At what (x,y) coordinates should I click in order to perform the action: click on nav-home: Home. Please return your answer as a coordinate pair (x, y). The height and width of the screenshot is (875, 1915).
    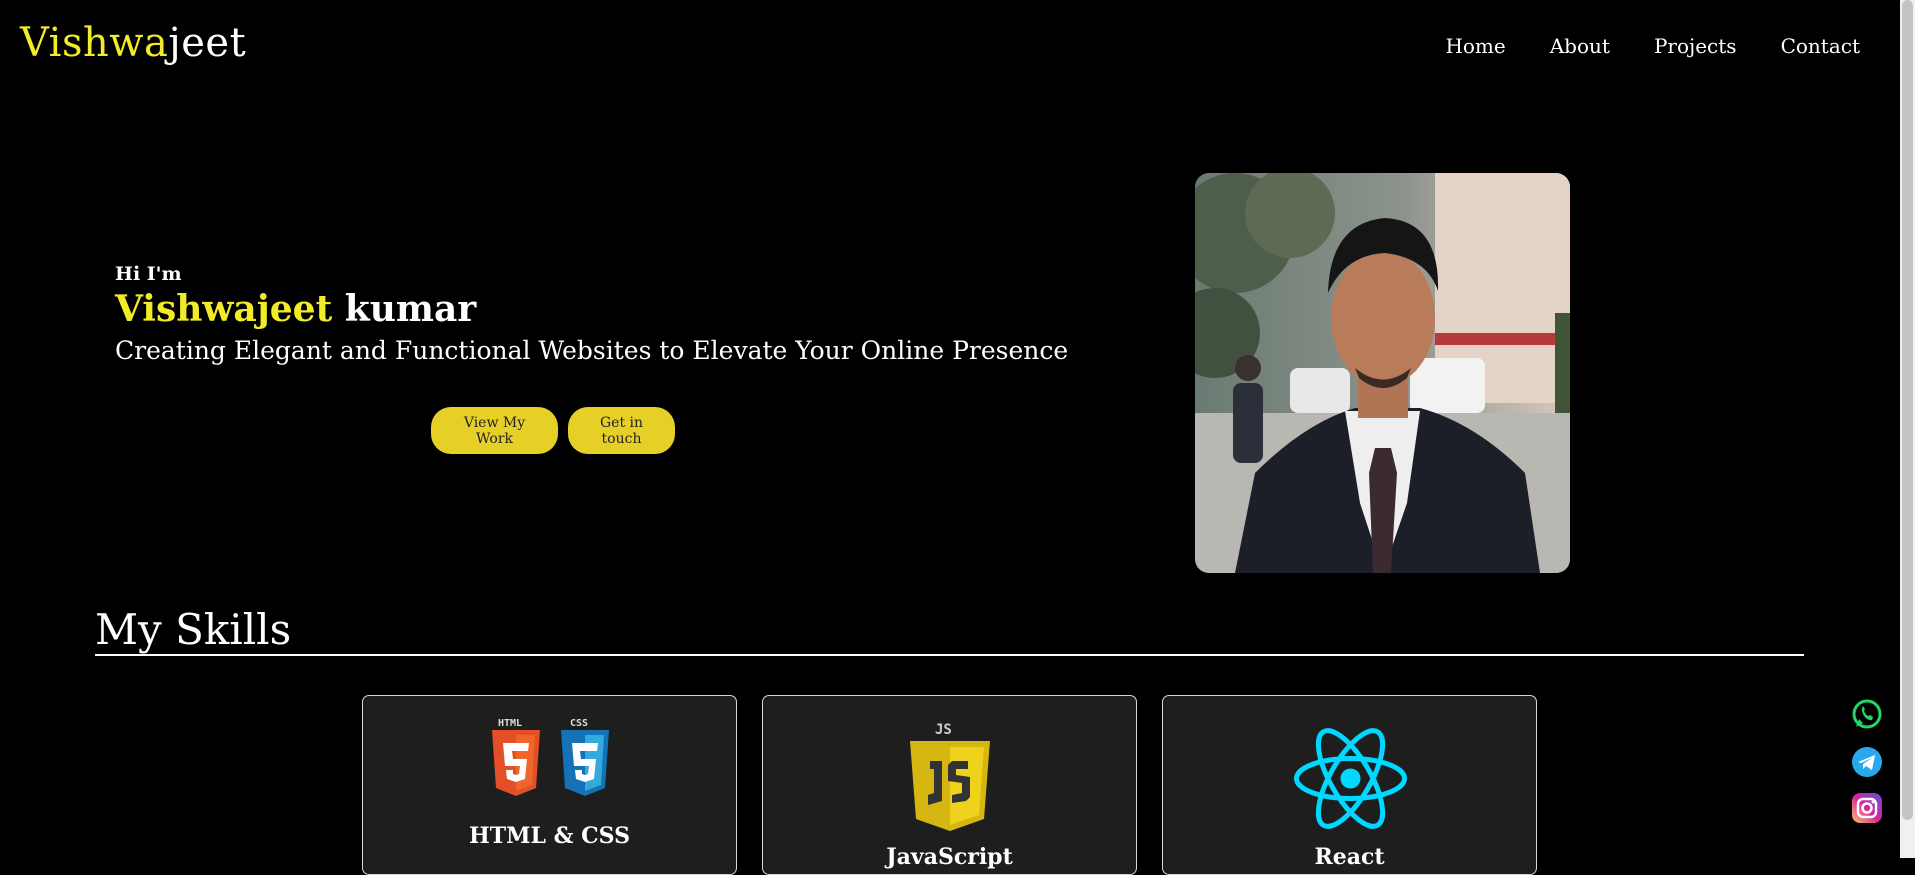
    Looking at the image, I should click on (1475, 46).